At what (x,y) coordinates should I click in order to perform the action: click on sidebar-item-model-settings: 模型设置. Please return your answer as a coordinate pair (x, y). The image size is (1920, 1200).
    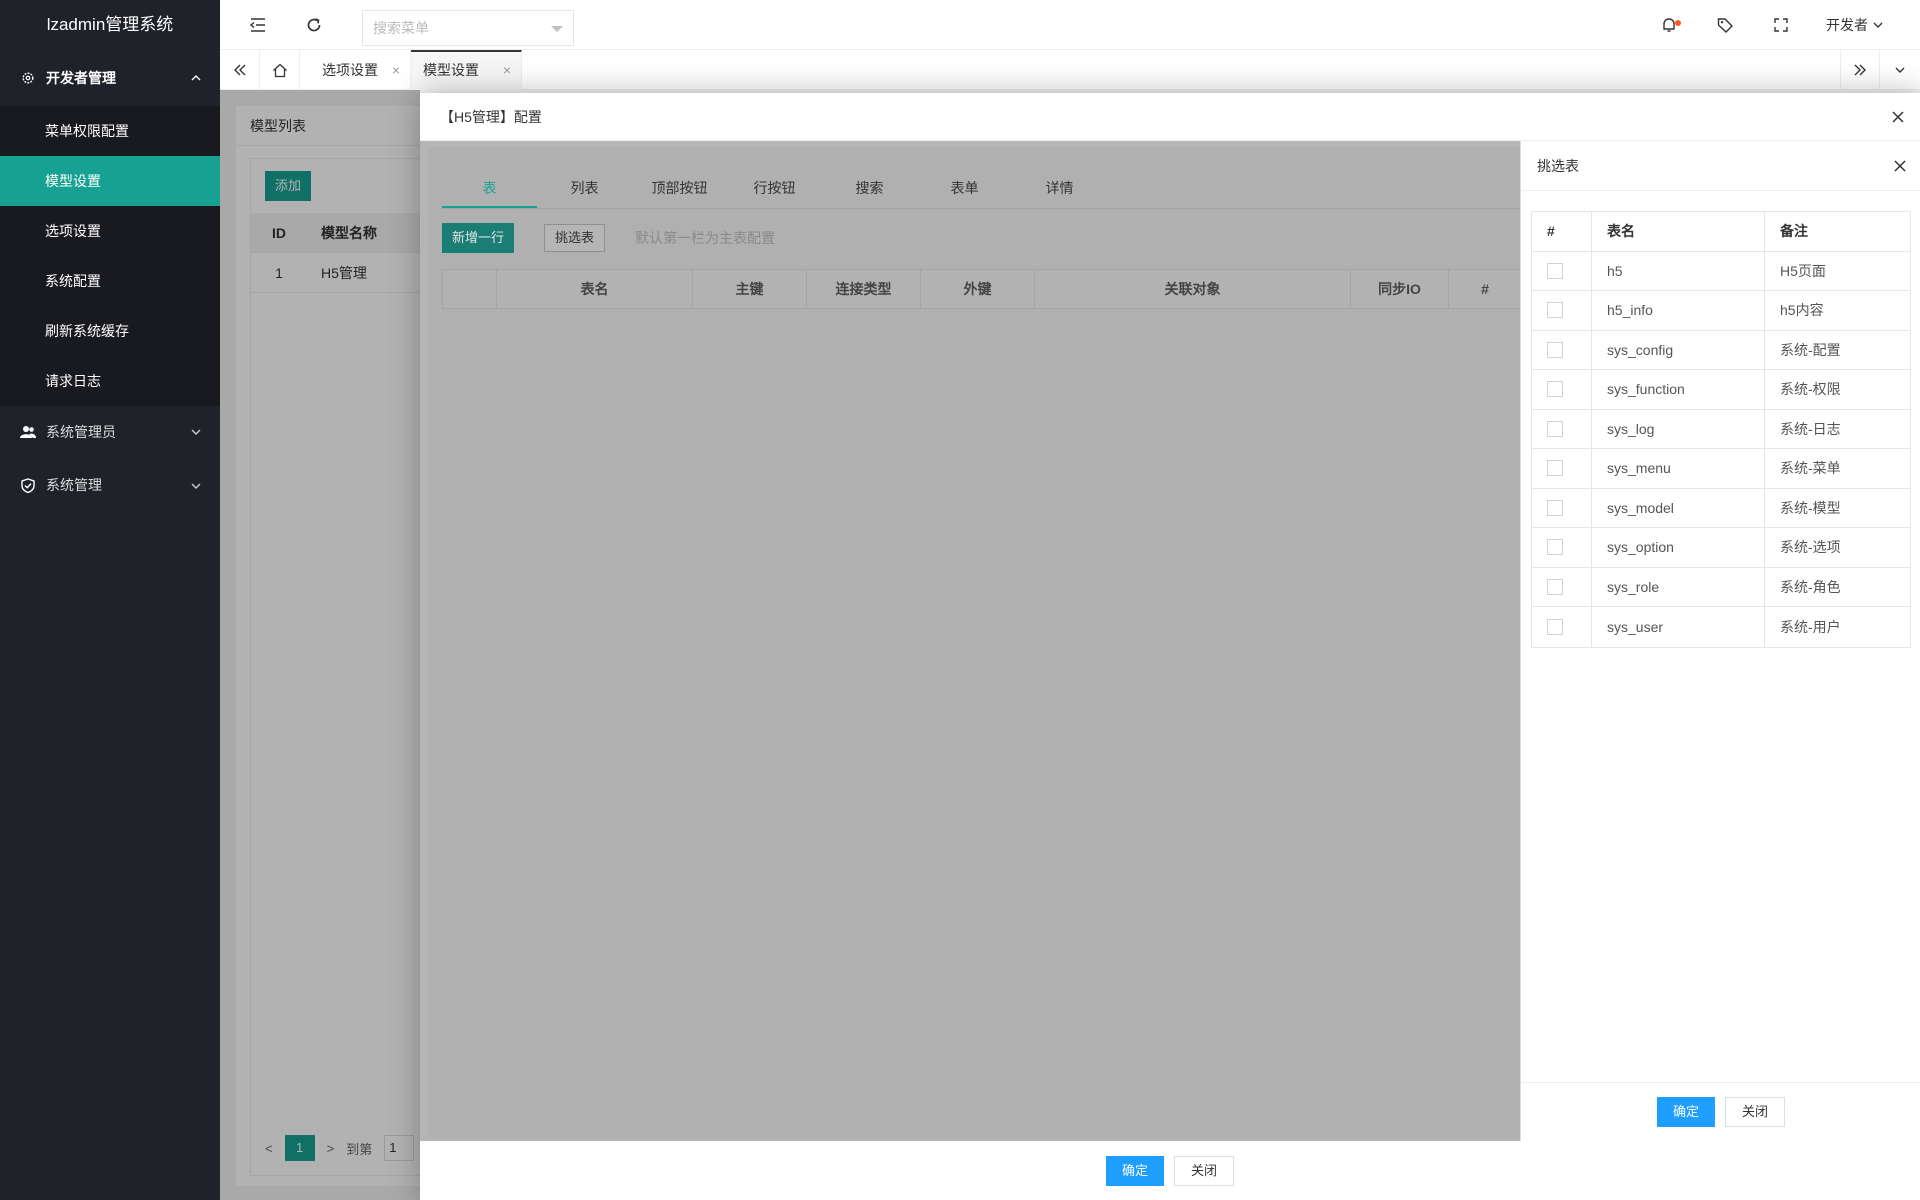
    Looking at the image, I should click on (110, 181).